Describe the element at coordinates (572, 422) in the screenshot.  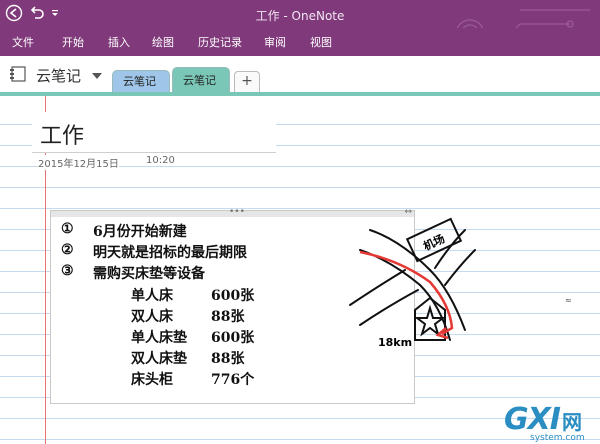
I see `watermark-cn: 网` at that location.